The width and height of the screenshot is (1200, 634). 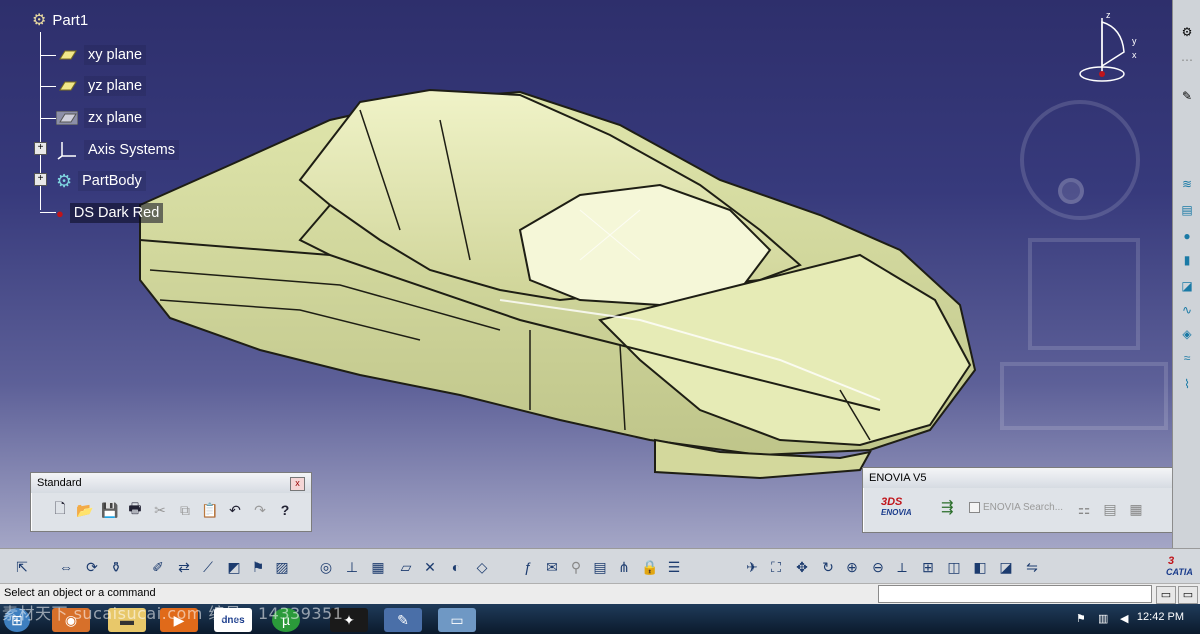 I want to click on open-icon: 📂, so click(x=85, y=510).